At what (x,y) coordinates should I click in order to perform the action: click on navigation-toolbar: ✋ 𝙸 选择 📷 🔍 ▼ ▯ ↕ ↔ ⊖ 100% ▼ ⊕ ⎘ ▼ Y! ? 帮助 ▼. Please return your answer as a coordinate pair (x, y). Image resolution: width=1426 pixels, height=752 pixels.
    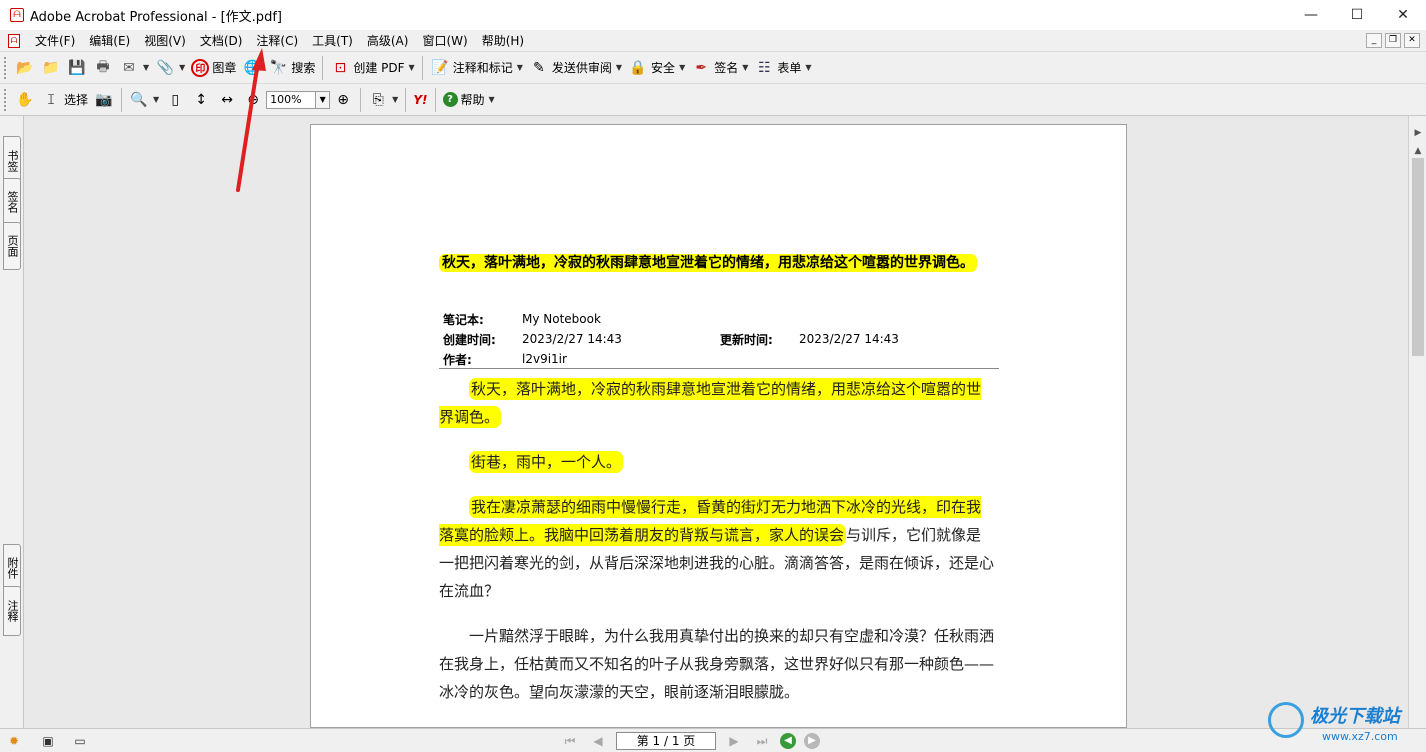
    Looking at the image, I should click on (713, 100).